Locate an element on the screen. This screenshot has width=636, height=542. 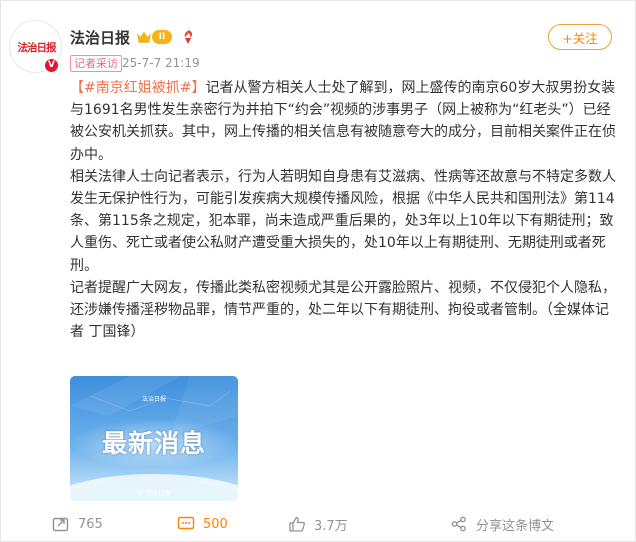
follow-button: +关注 is located at coordinates (580, 37).